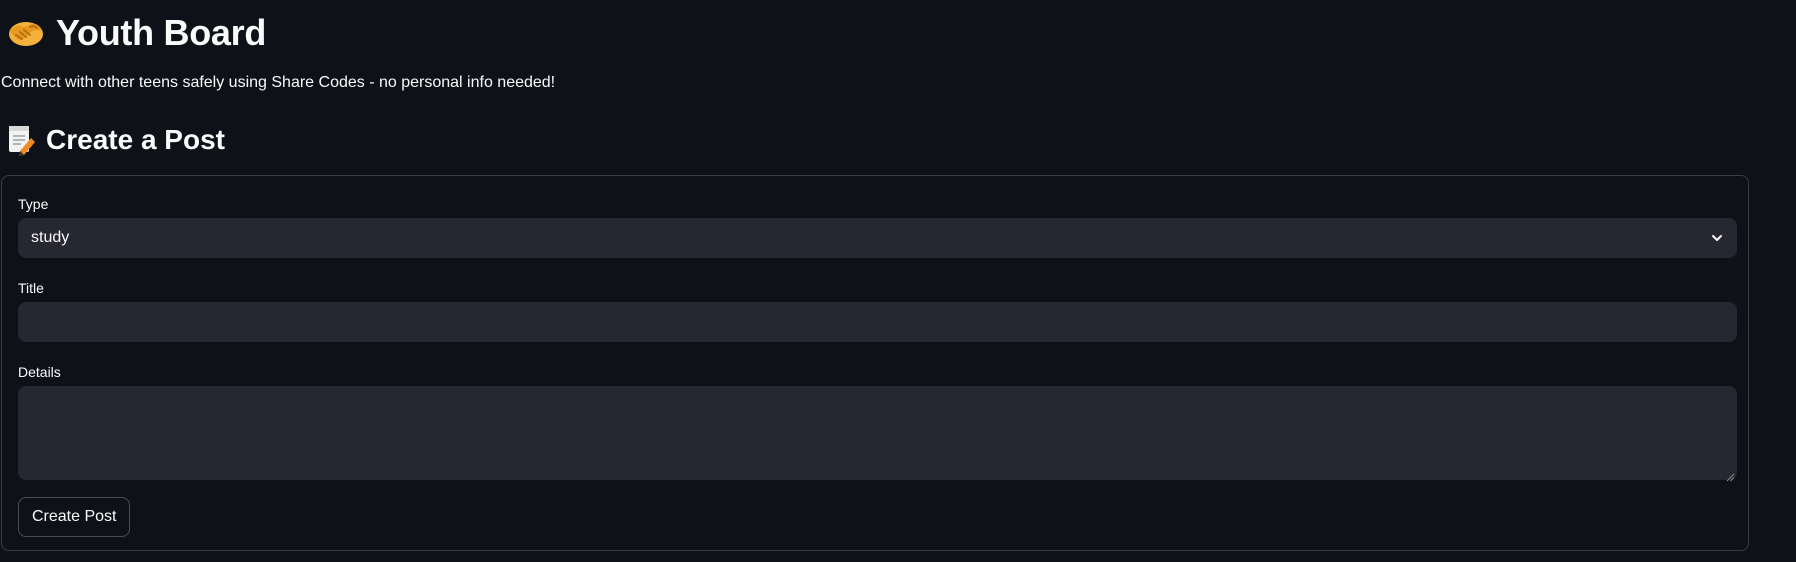 The height and width of the screenshot is (562, 1796). What do you see at coordinates (1717, 238) in the screenshot?
I see `chevron-down-icon` at bounding box center [1717, 238].